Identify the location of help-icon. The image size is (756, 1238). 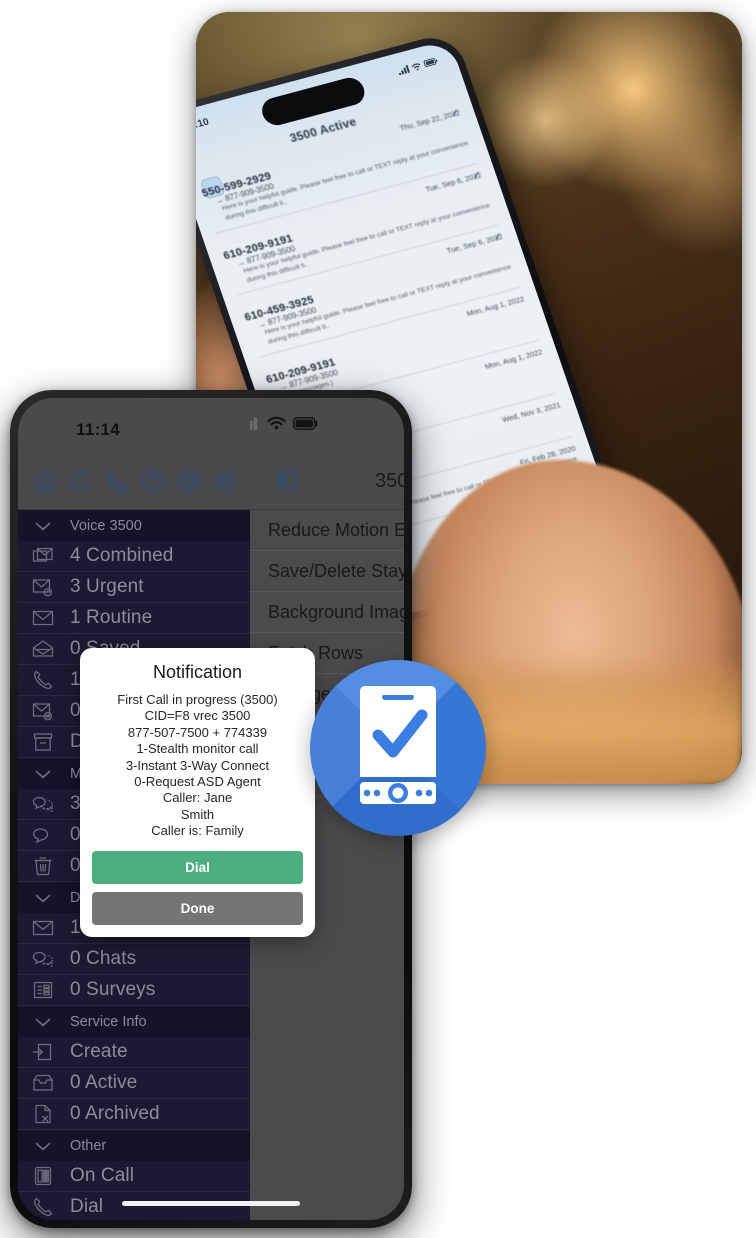
(153, 481).